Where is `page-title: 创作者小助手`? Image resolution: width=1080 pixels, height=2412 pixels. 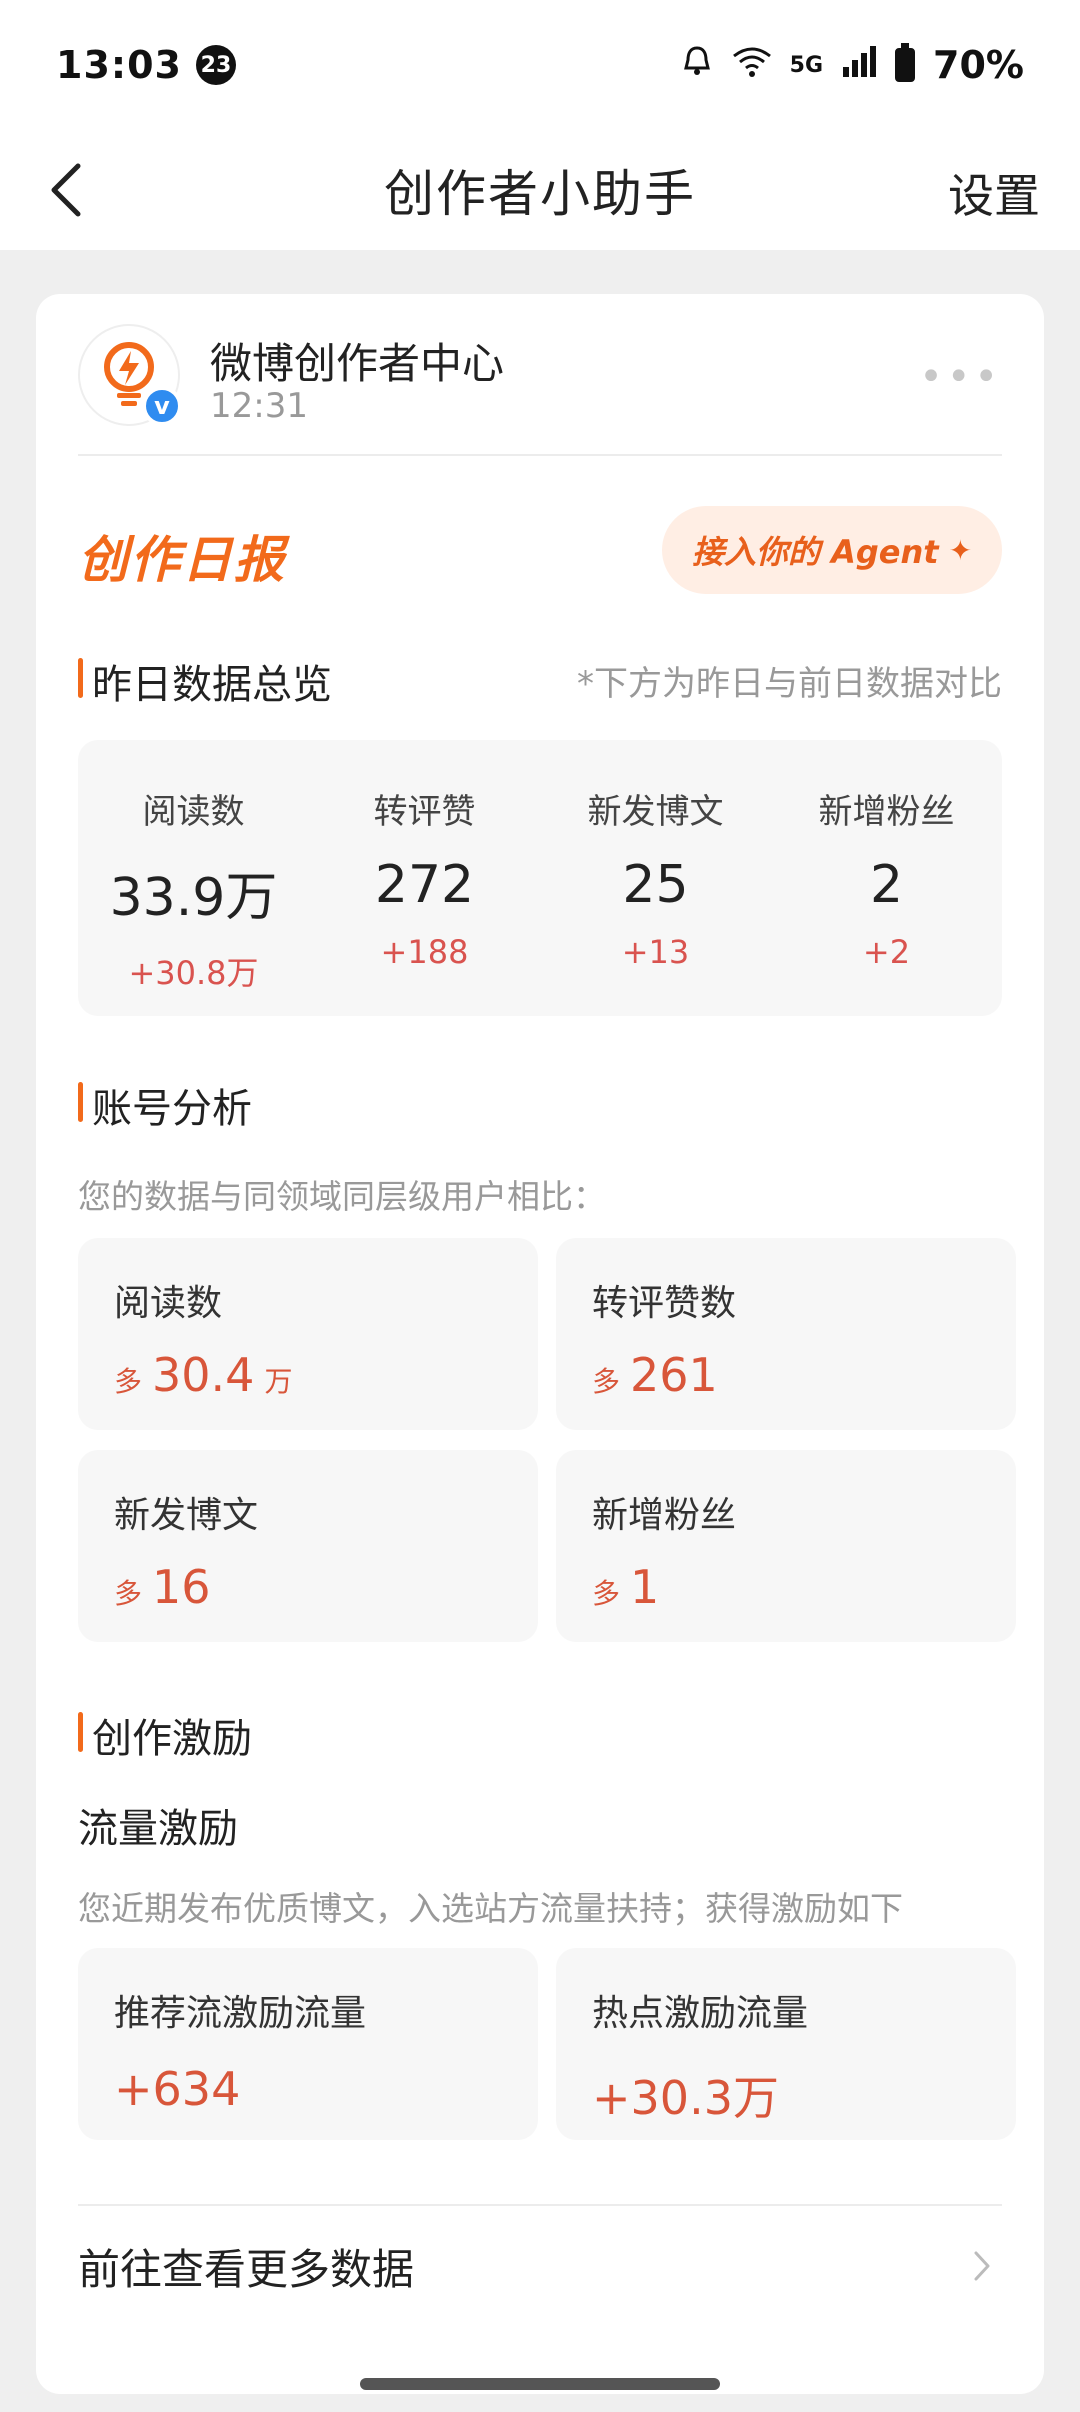 page-title: 创作者小助手 is located at coordinates (540, 194).